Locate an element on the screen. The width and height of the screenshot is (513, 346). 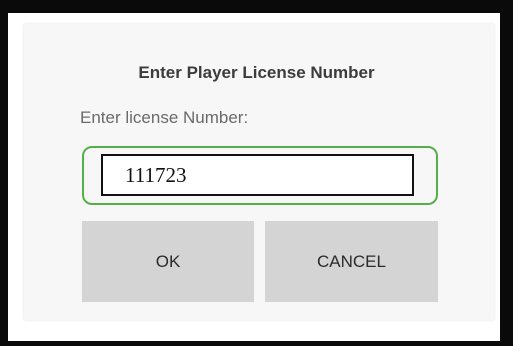
ok-button: OK is located at coordinates (168, 261).